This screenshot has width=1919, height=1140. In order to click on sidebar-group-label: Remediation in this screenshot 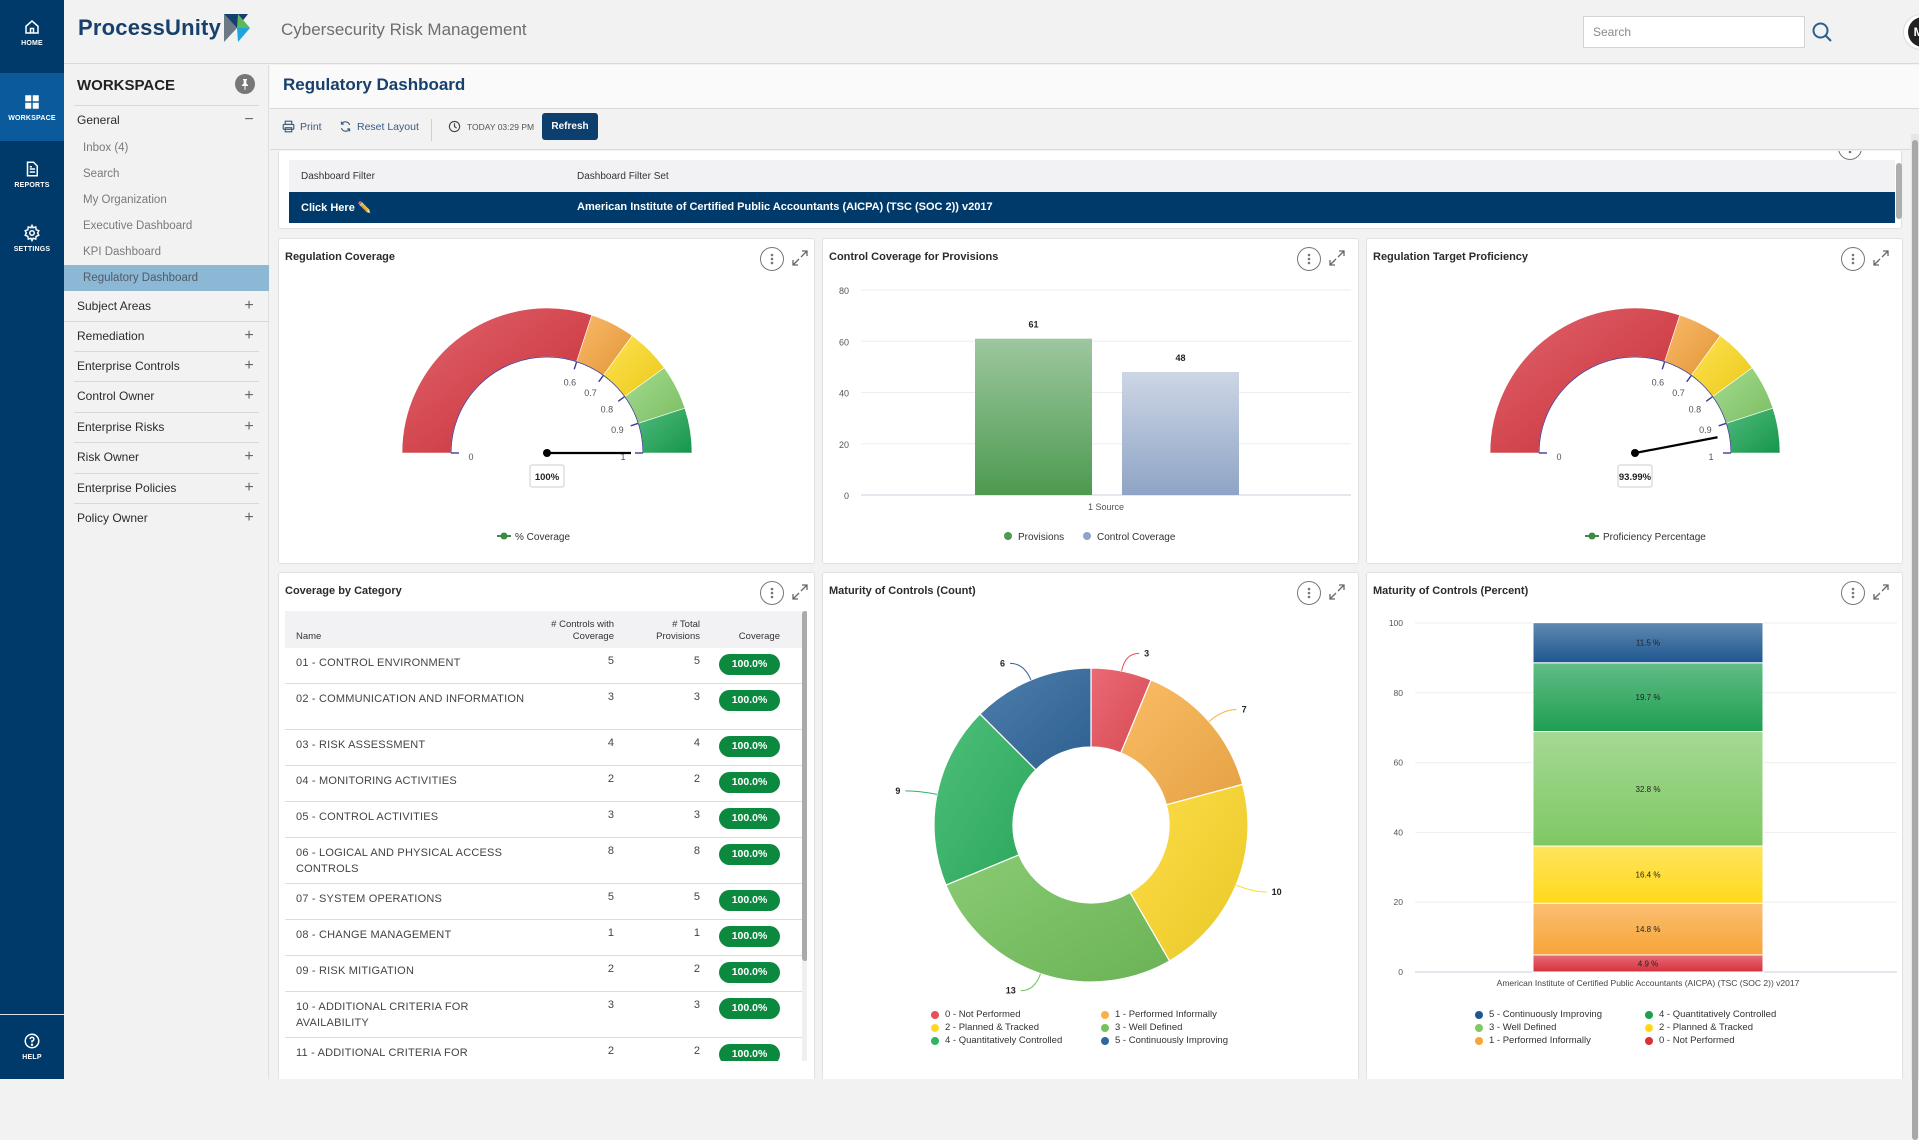, I will do `click(111, 336)`.